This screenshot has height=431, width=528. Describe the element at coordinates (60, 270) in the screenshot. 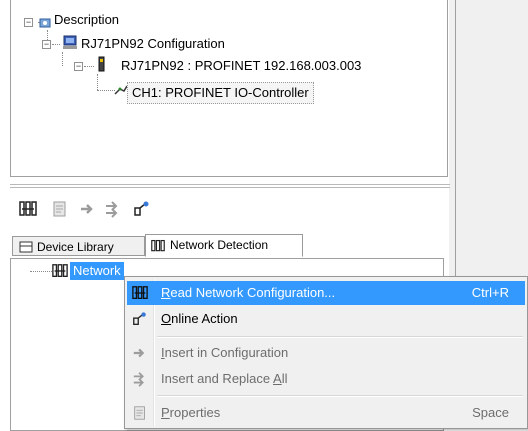

I see `network-icon` at that location.